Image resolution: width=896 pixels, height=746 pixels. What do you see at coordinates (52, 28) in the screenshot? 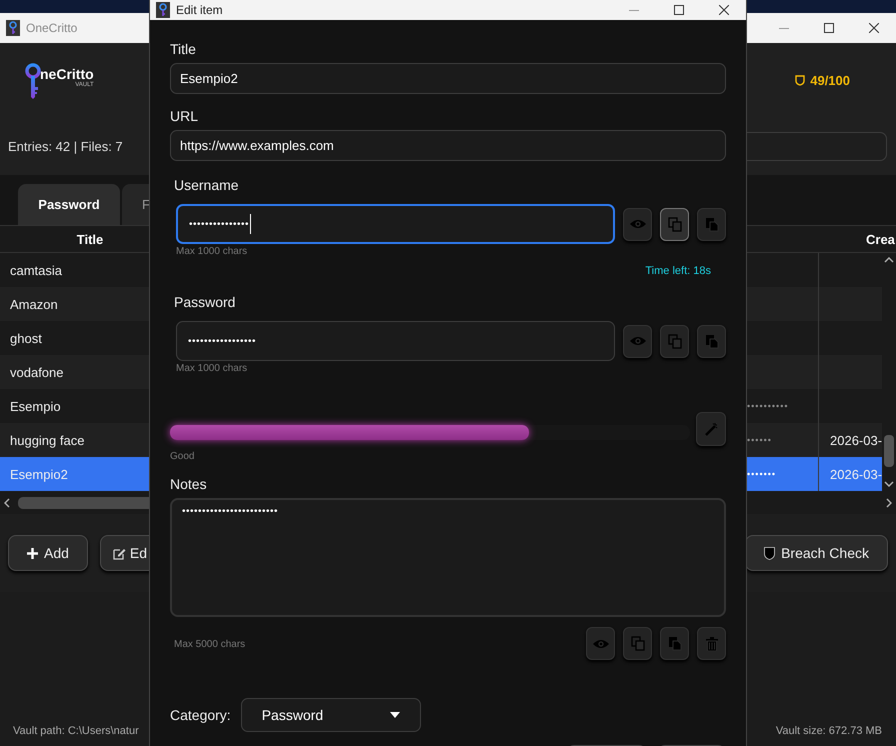
I see `window-title: OneCritto` at bounding box center [52, 28].